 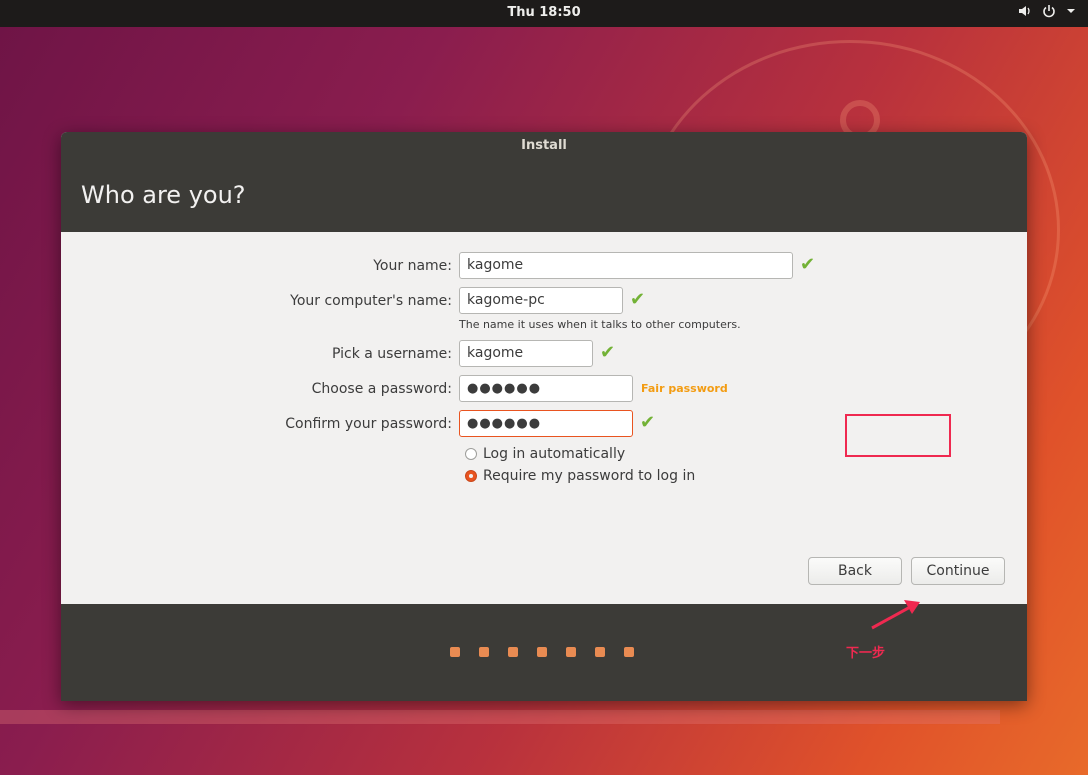 What do you see at coordinates (648, 422) in the screenshot?
I see `confirm-valid-icon: ✔` at bounding box center [648, 422].